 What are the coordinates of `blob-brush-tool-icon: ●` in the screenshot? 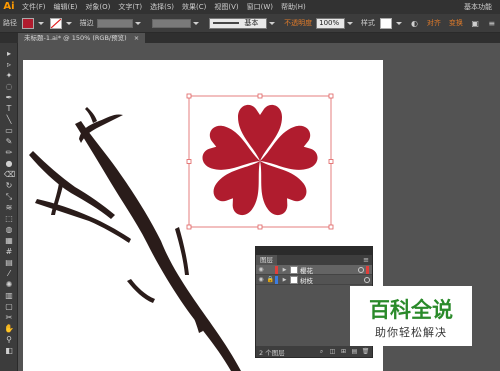 It's located at (9, 163).